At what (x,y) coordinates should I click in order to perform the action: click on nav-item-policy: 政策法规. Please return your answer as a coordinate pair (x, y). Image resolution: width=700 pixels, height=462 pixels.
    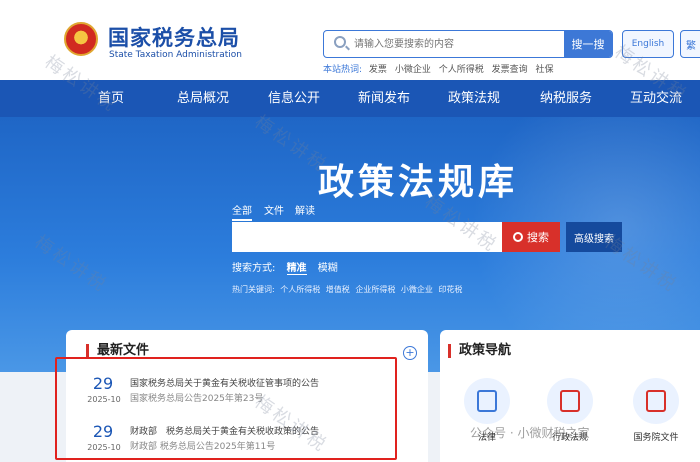
    Looking at the image, I should click on (474, 98).